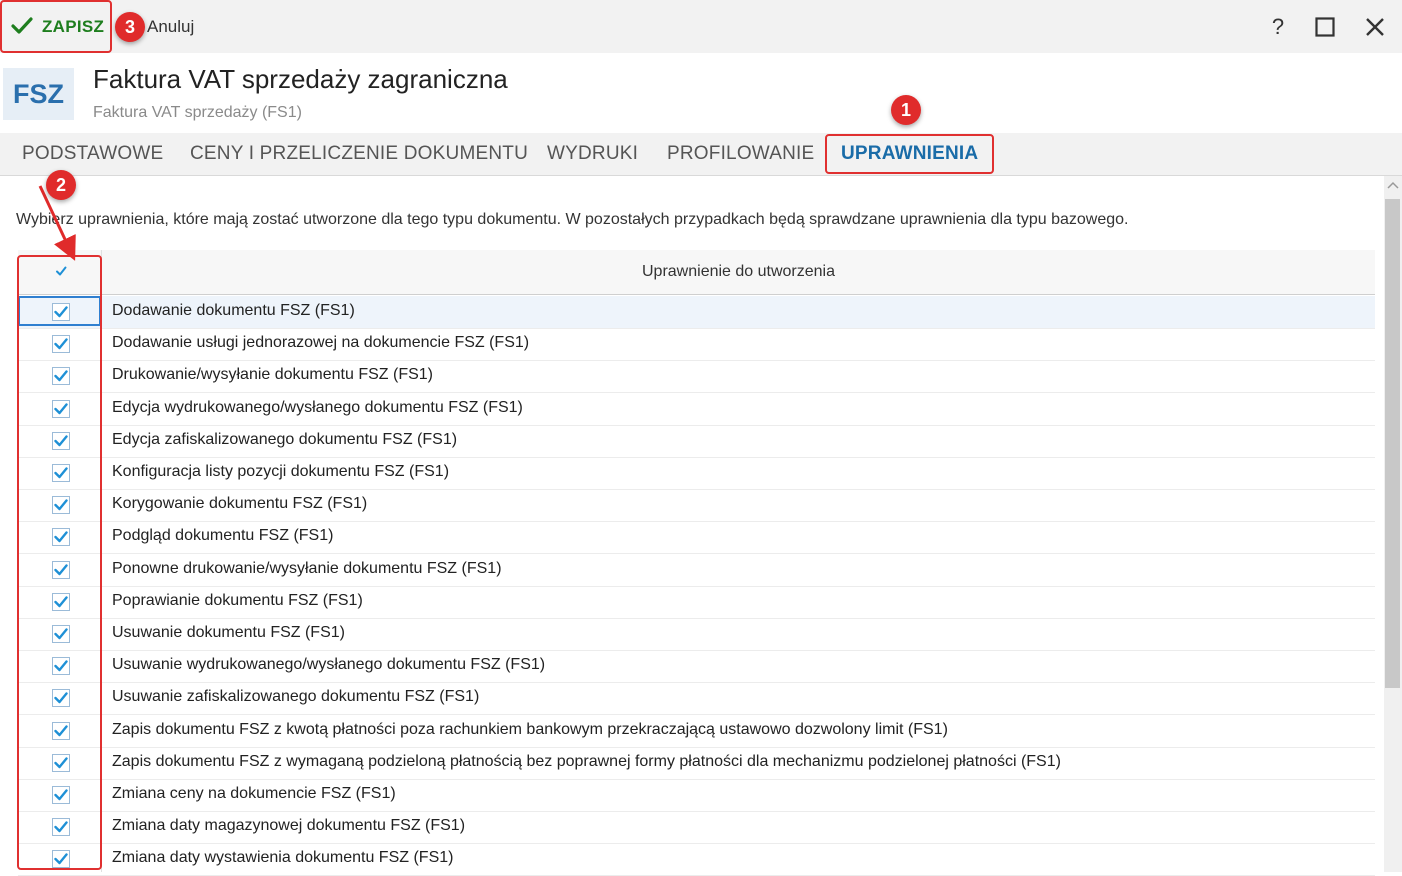 This screenshot has width=1402, height=876. Describe the element at coordinates (57, 223) in the screenshot. I see `annotation-arrow` at that location.